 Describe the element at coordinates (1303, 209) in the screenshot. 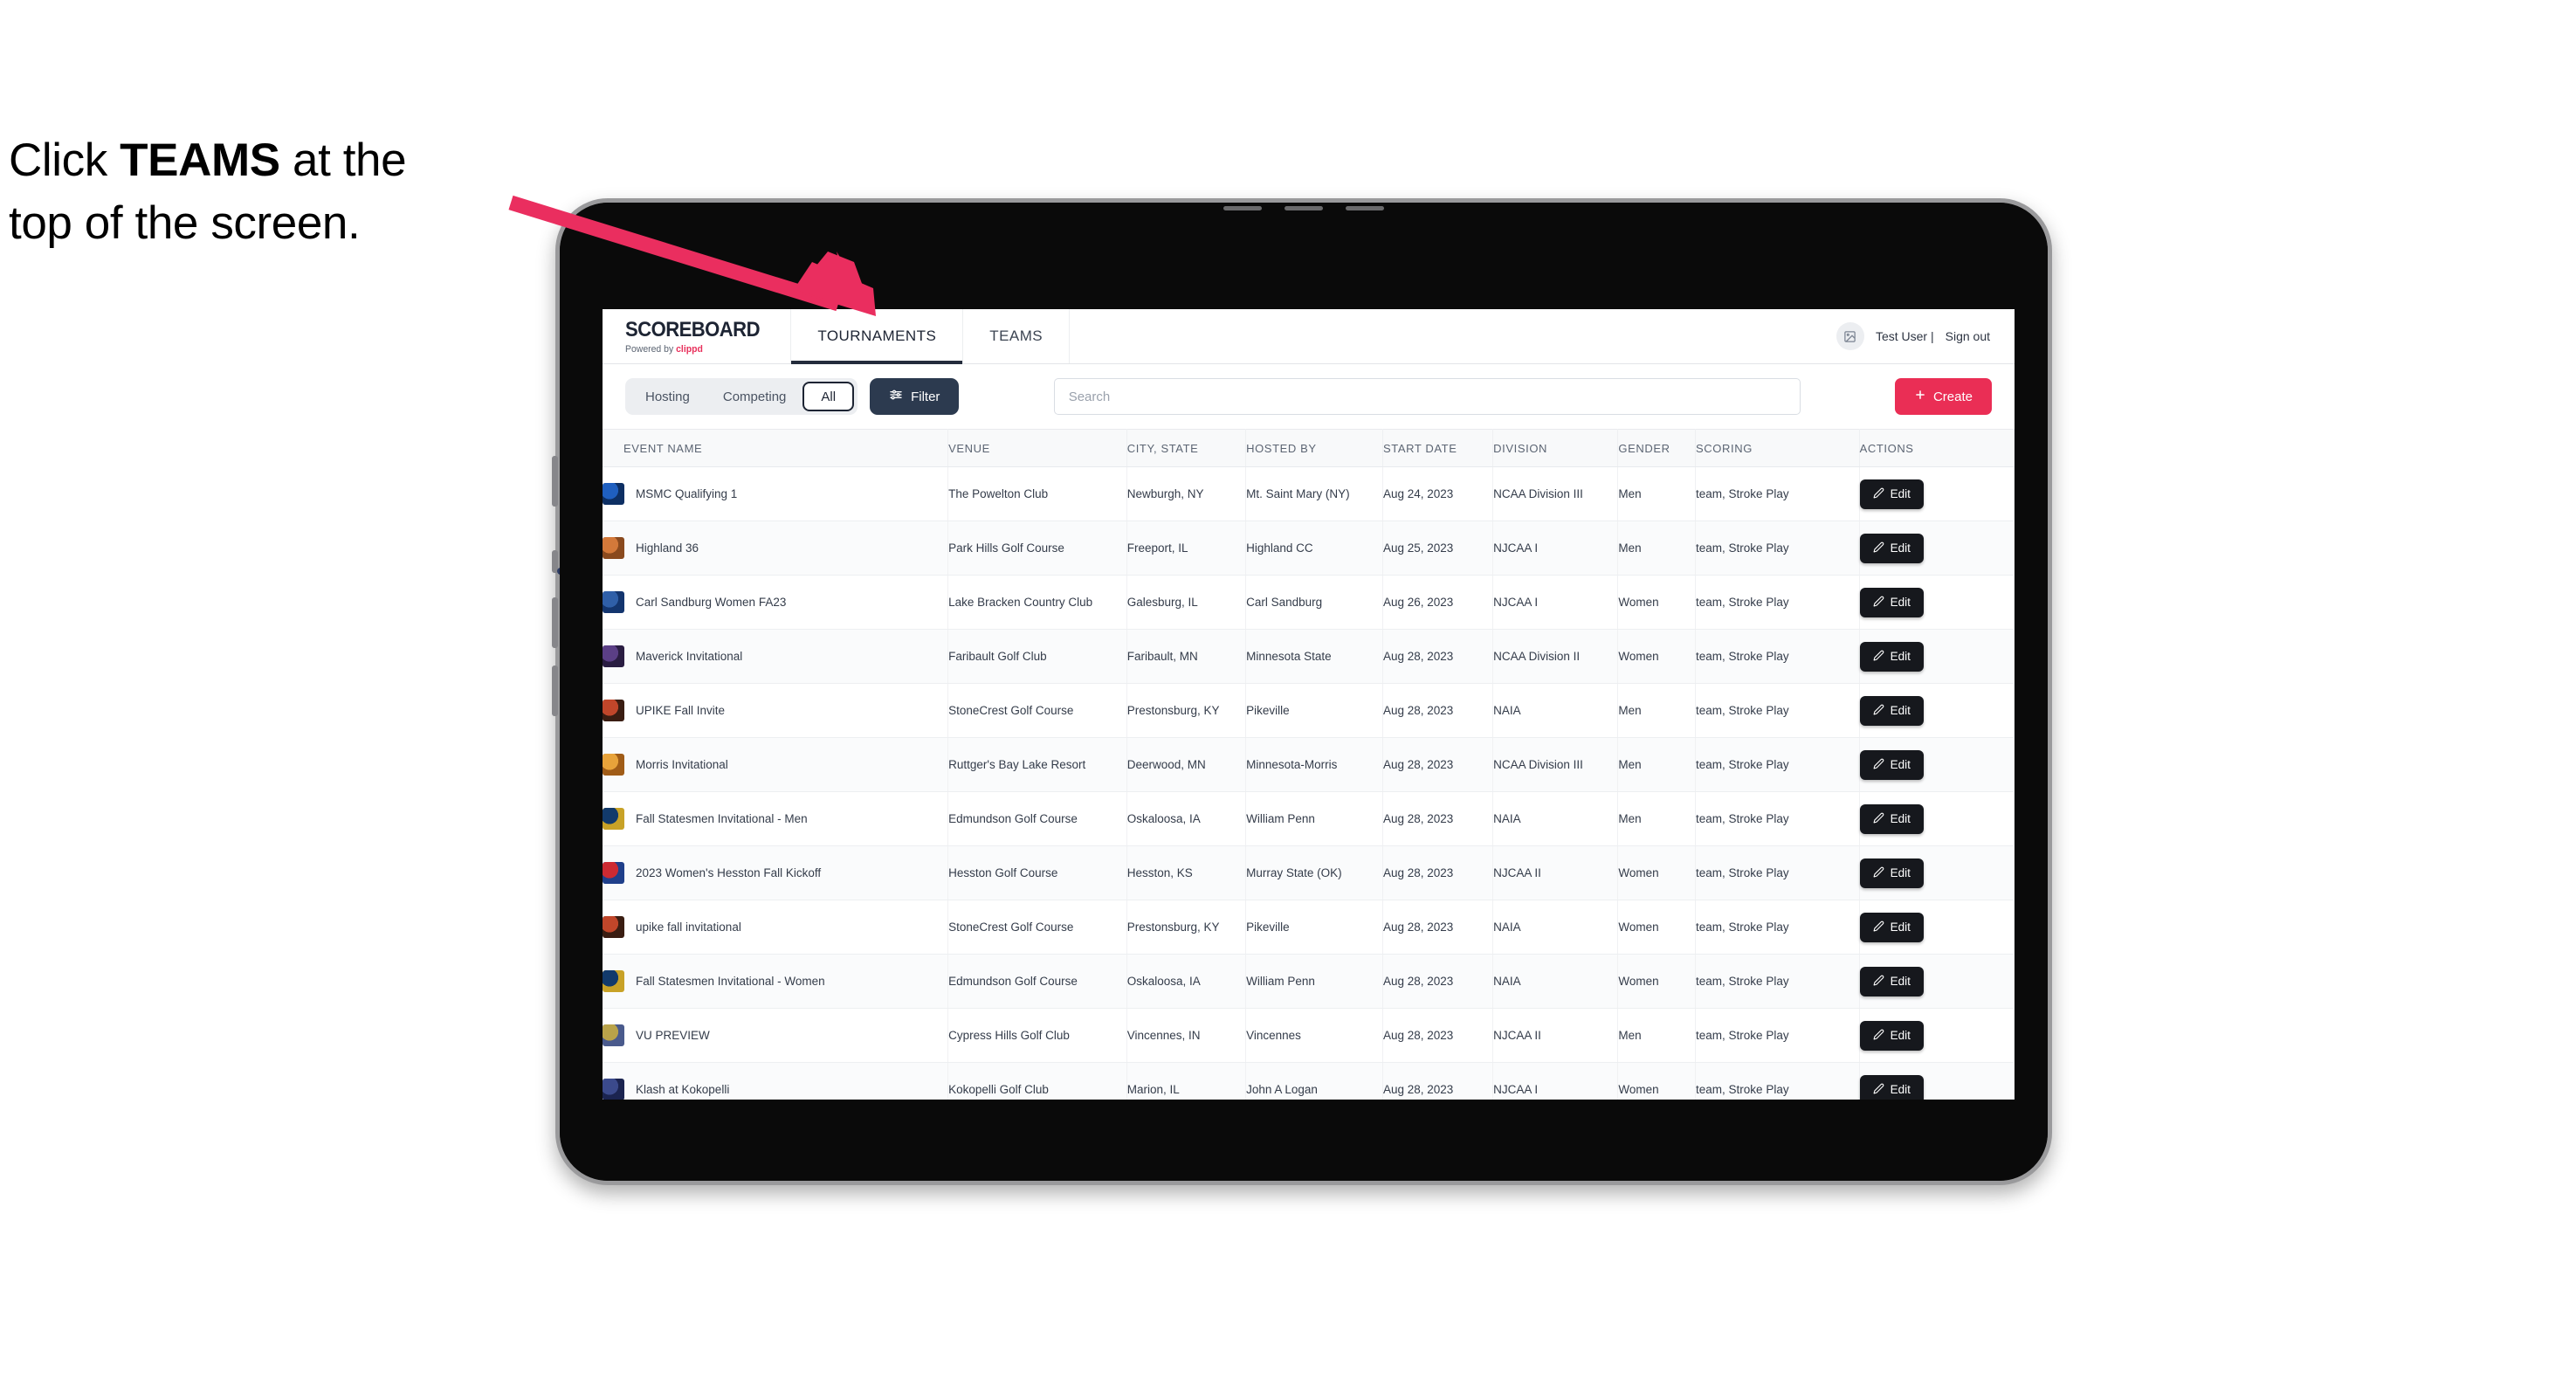

I see `device-speaker-grille` at that location.